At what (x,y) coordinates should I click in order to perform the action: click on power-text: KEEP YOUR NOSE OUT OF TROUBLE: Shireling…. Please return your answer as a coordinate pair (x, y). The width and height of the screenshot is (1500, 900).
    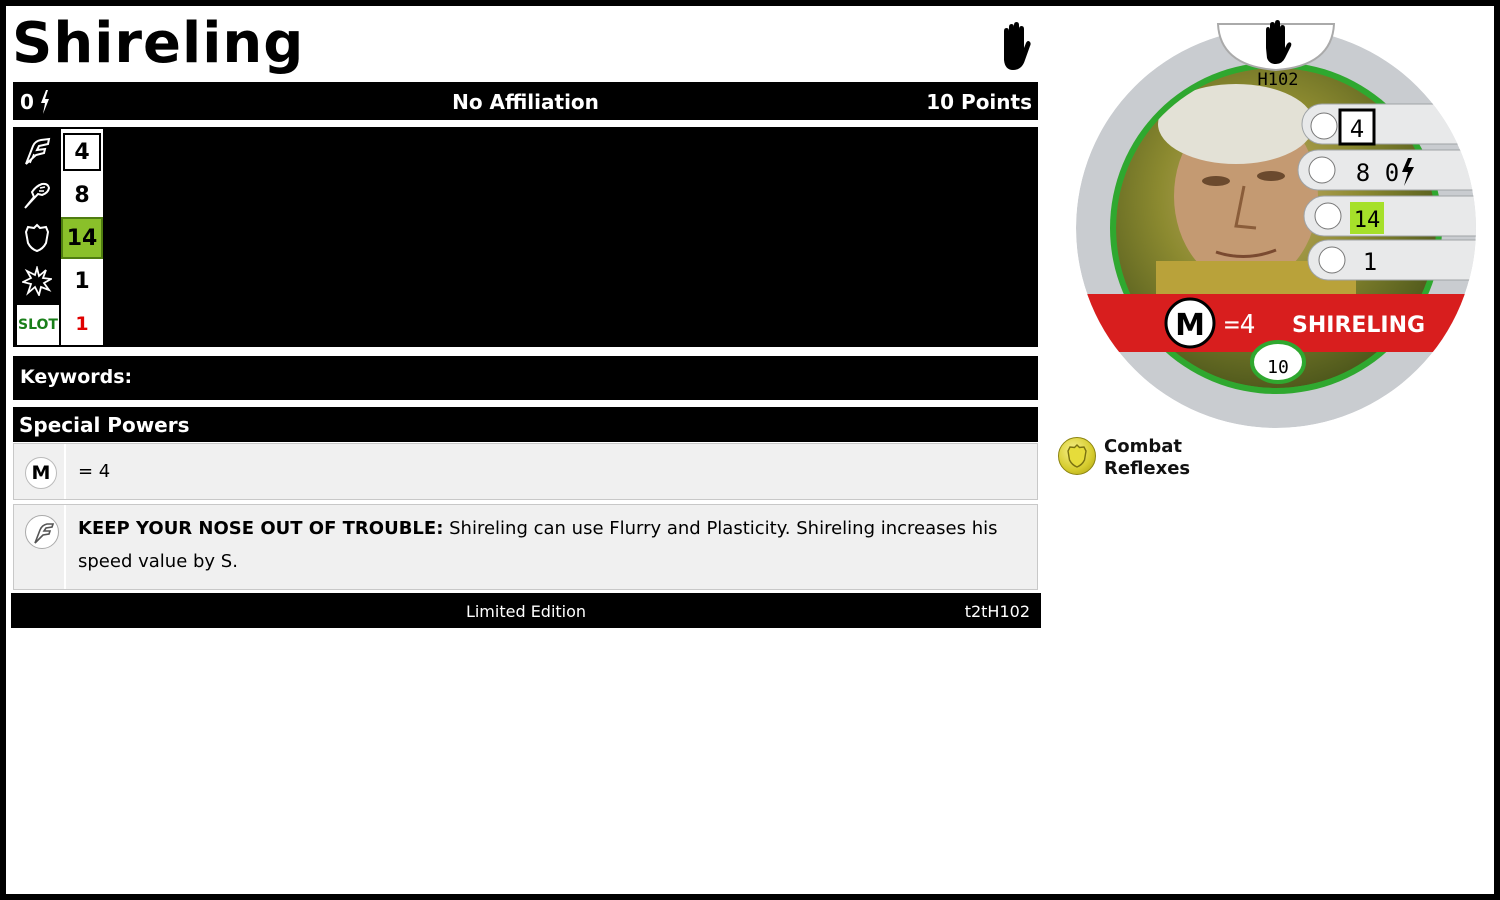
    Looking at the image, I should click on (552, 545).